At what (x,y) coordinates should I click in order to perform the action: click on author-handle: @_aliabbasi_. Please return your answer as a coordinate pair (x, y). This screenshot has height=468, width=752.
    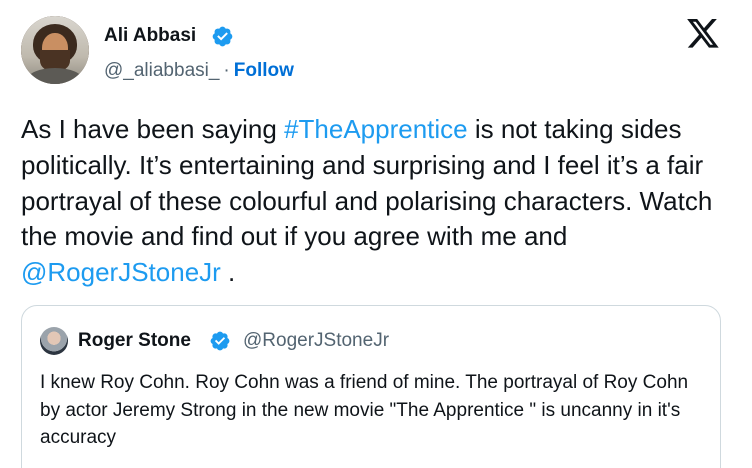
    Looking at the image, I should click on (161, 70).